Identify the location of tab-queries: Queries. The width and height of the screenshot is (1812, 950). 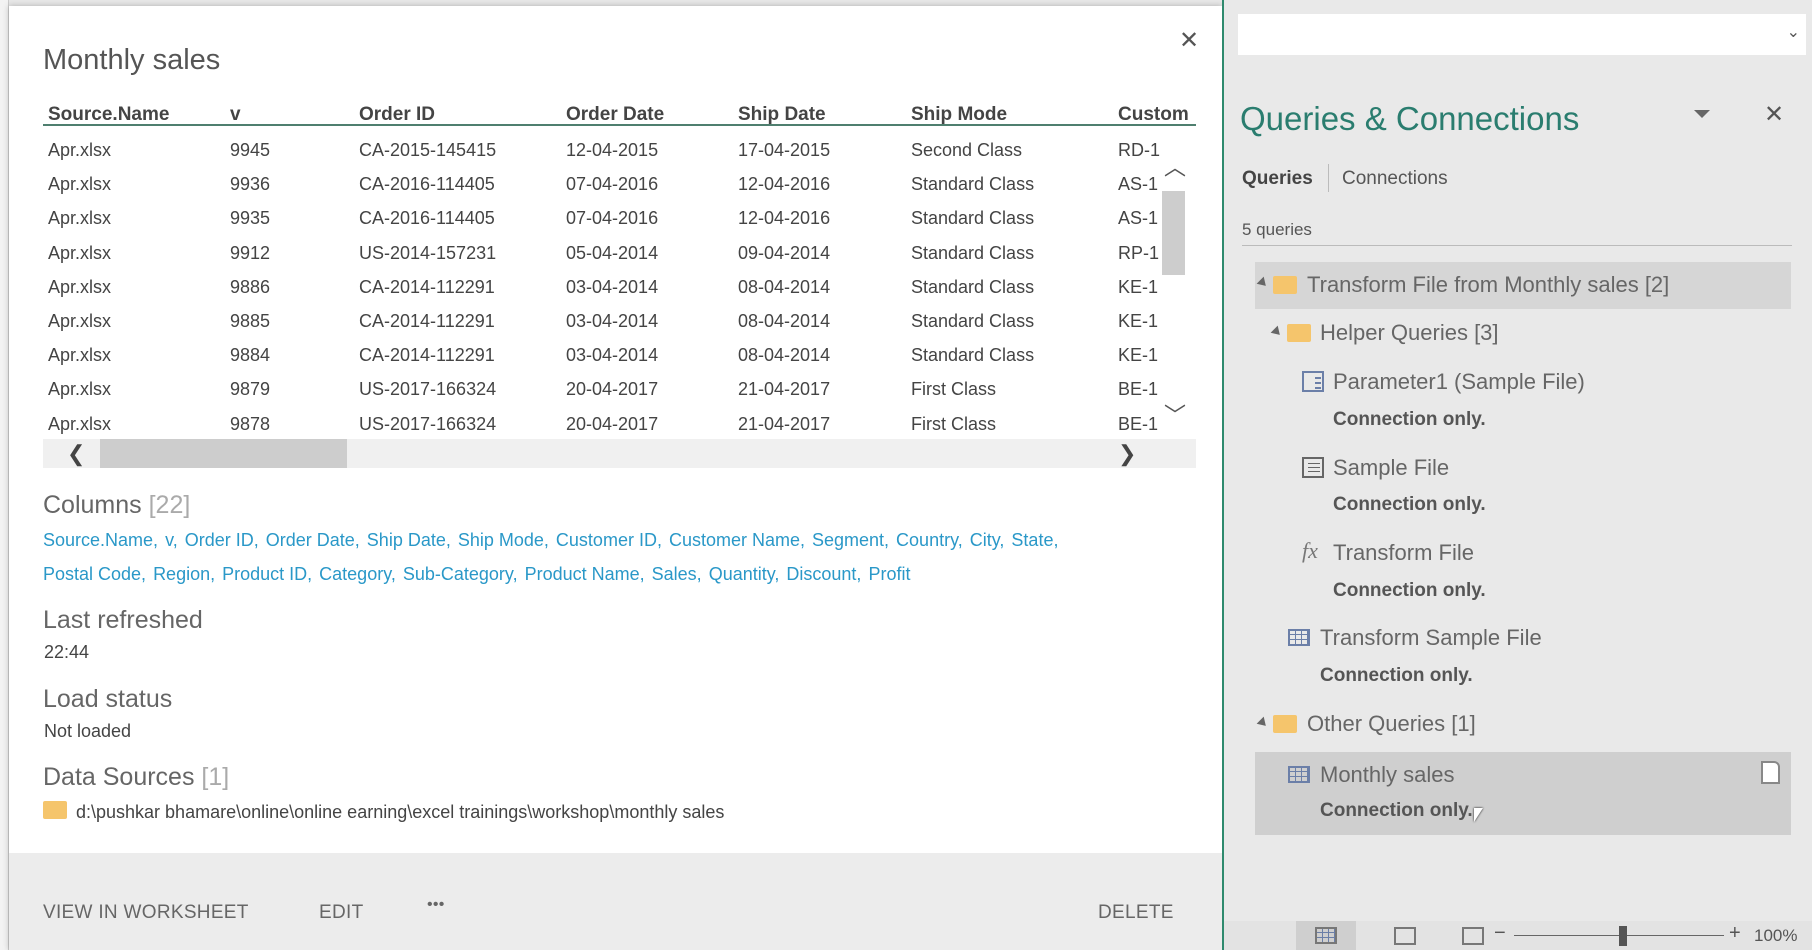
(1277, 179).